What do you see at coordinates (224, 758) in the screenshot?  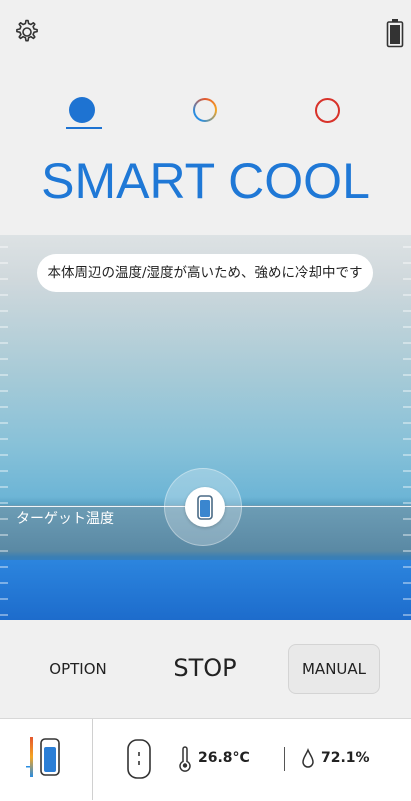 I see `temperature-value: 26.8°C` at bounding box center [224, 758].